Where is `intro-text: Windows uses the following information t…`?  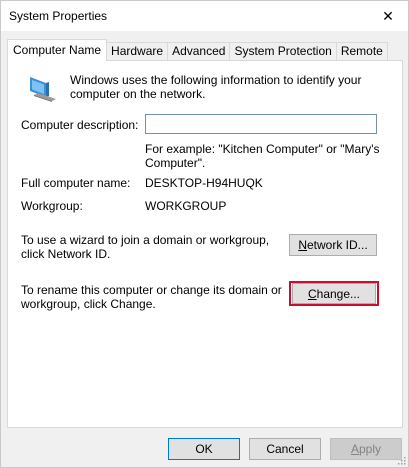 intro-text: Windows uses the following information t… is located at coordinates (216, 87).